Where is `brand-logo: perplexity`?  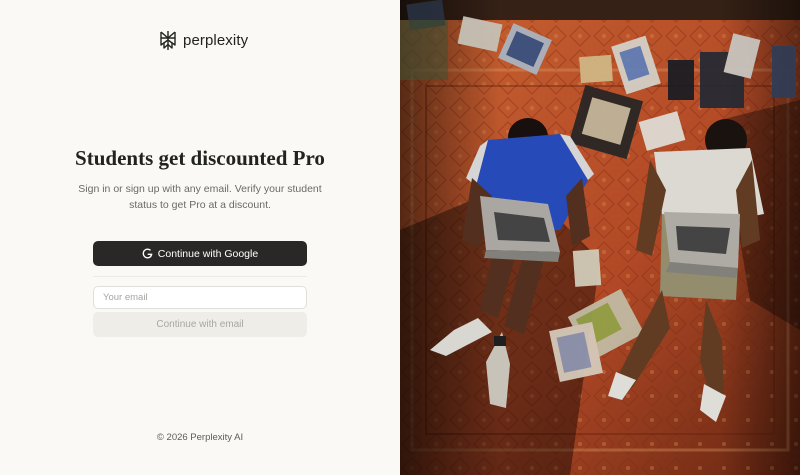 brand-logo: perplexity is located at coordinates (203, 40).